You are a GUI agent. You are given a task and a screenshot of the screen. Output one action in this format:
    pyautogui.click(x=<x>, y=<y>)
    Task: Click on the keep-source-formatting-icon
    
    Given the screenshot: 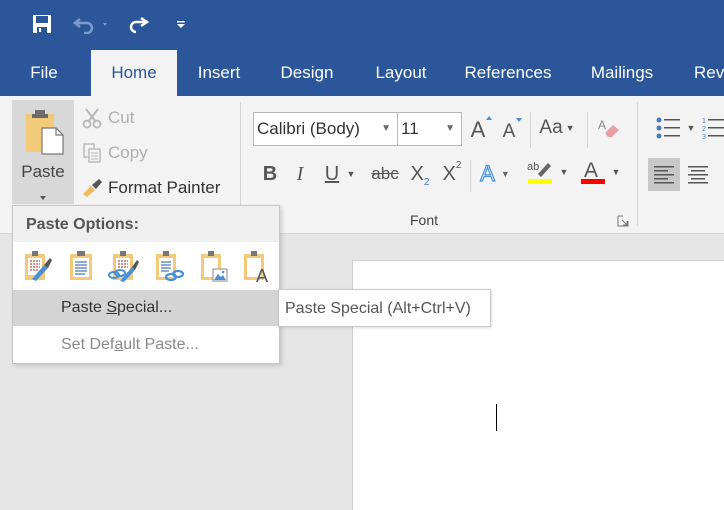 What is the action you would take?
    pyautogui.click(x=38, y=266)
    